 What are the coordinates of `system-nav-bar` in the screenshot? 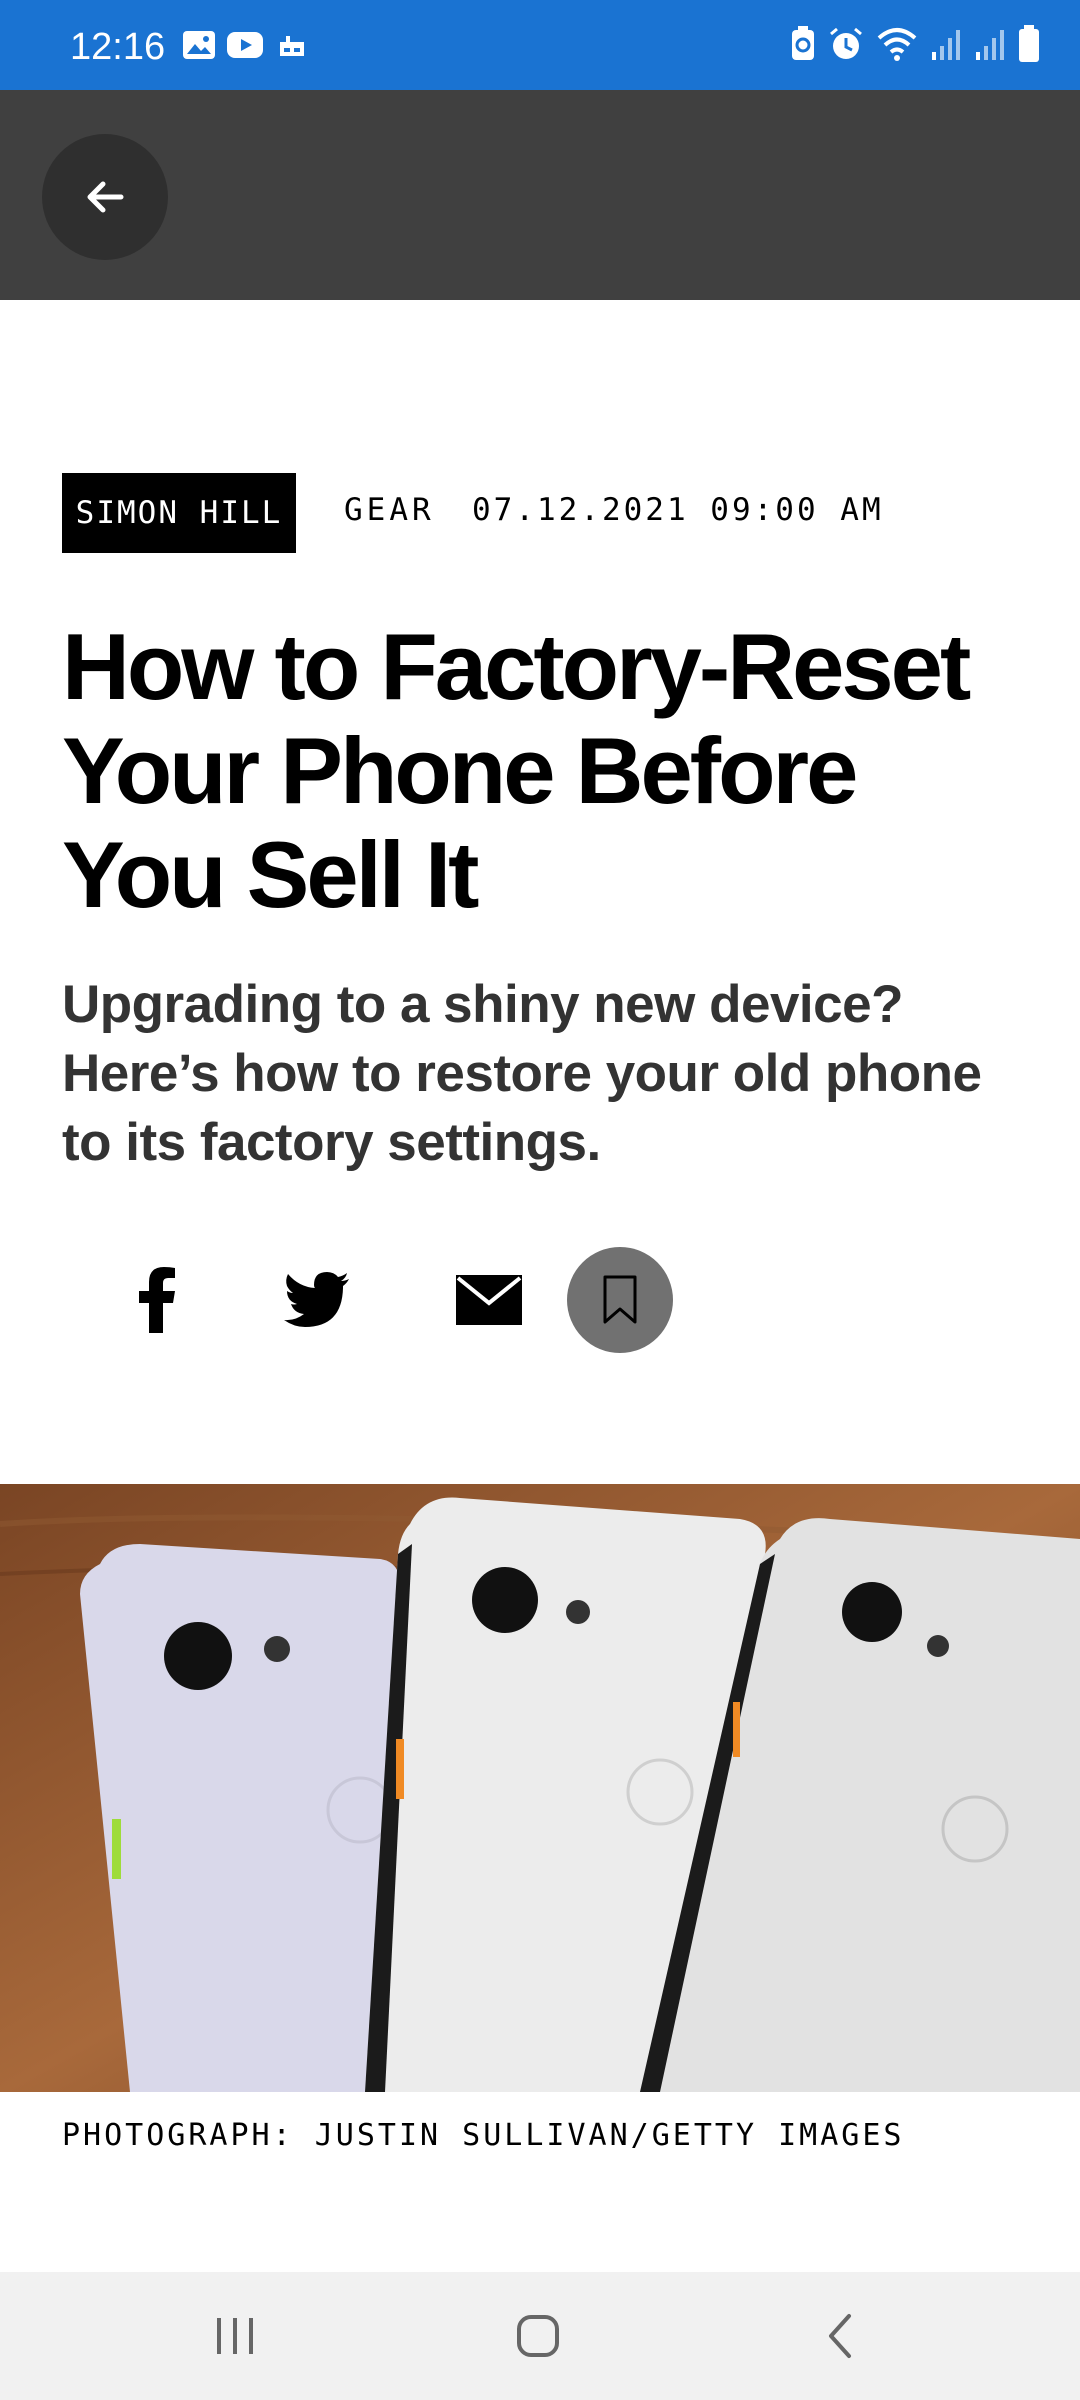 It's located at (540, 2336).